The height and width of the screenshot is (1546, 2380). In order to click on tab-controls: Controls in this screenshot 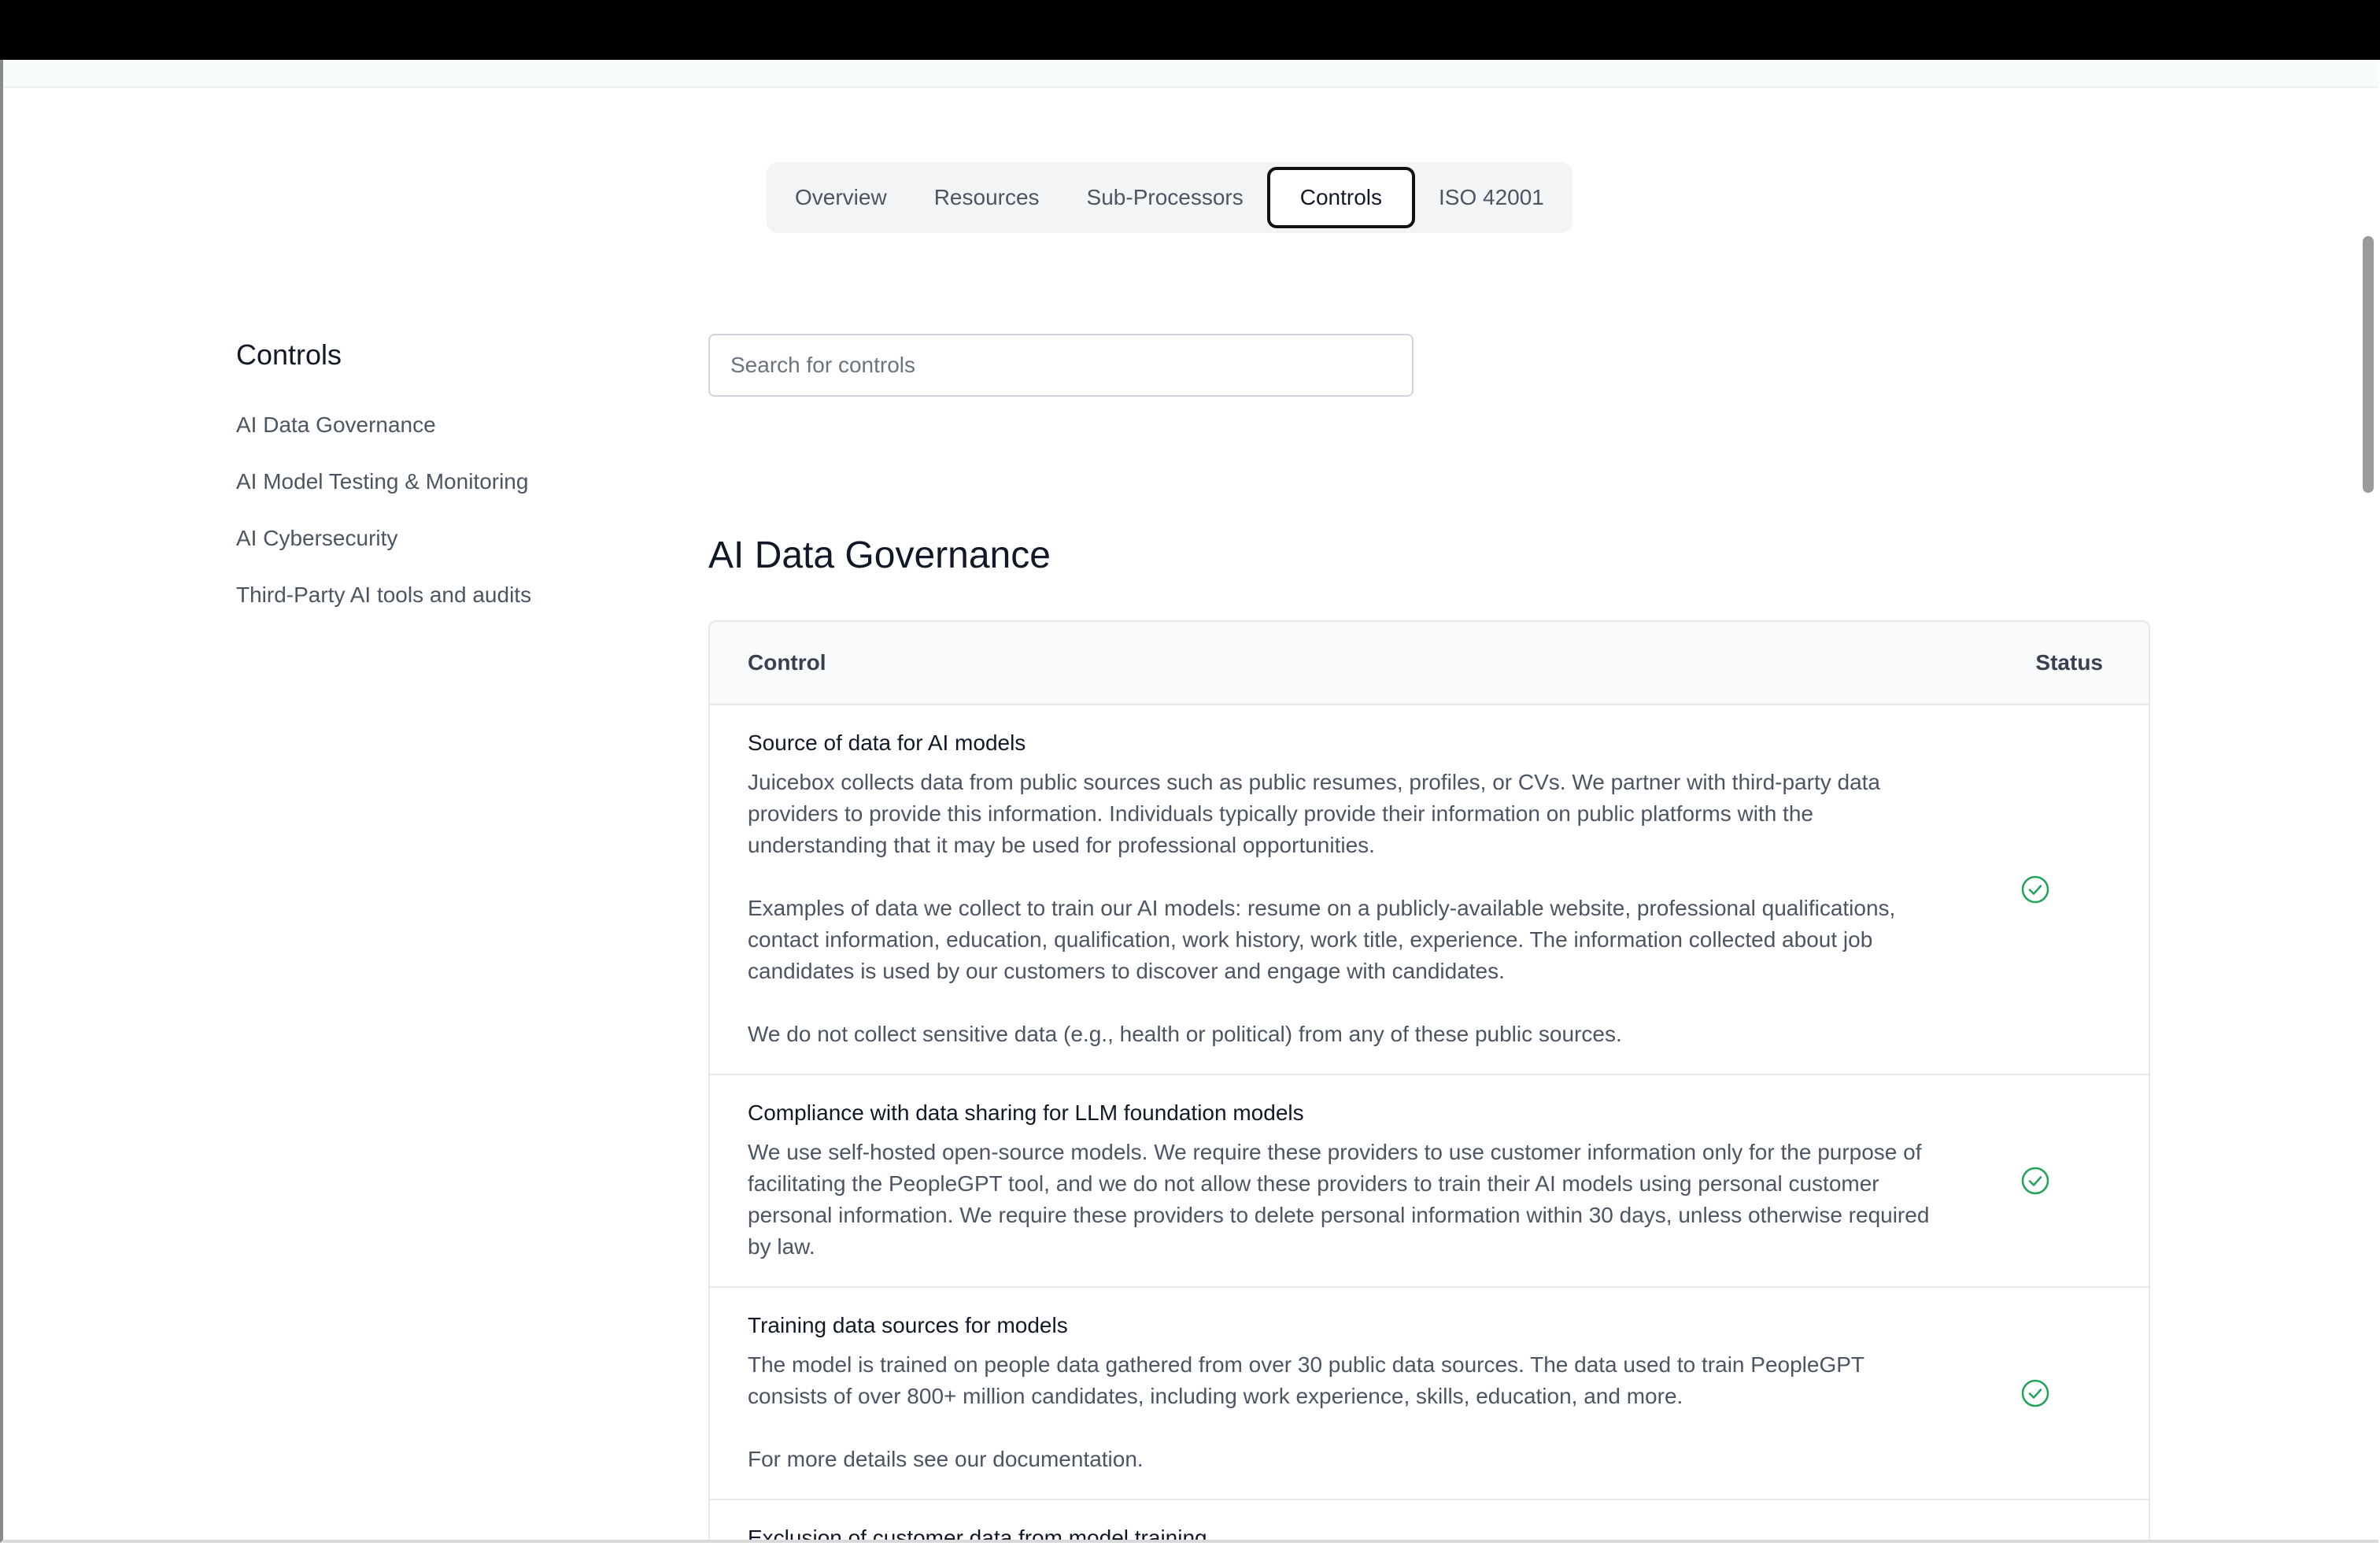, I will do `click(1340, 197)`.